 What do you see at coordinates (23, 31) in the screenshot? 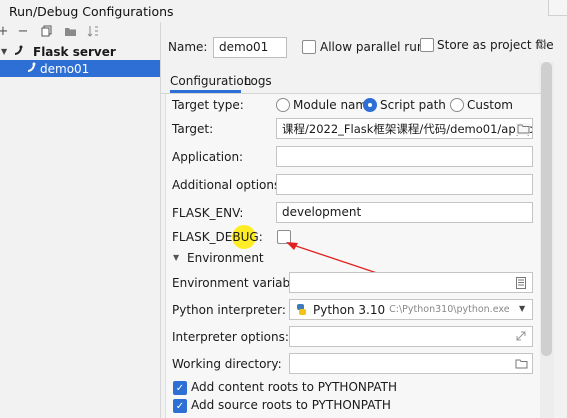
I see `remove-icon: −` at bounding box center [23, 31].